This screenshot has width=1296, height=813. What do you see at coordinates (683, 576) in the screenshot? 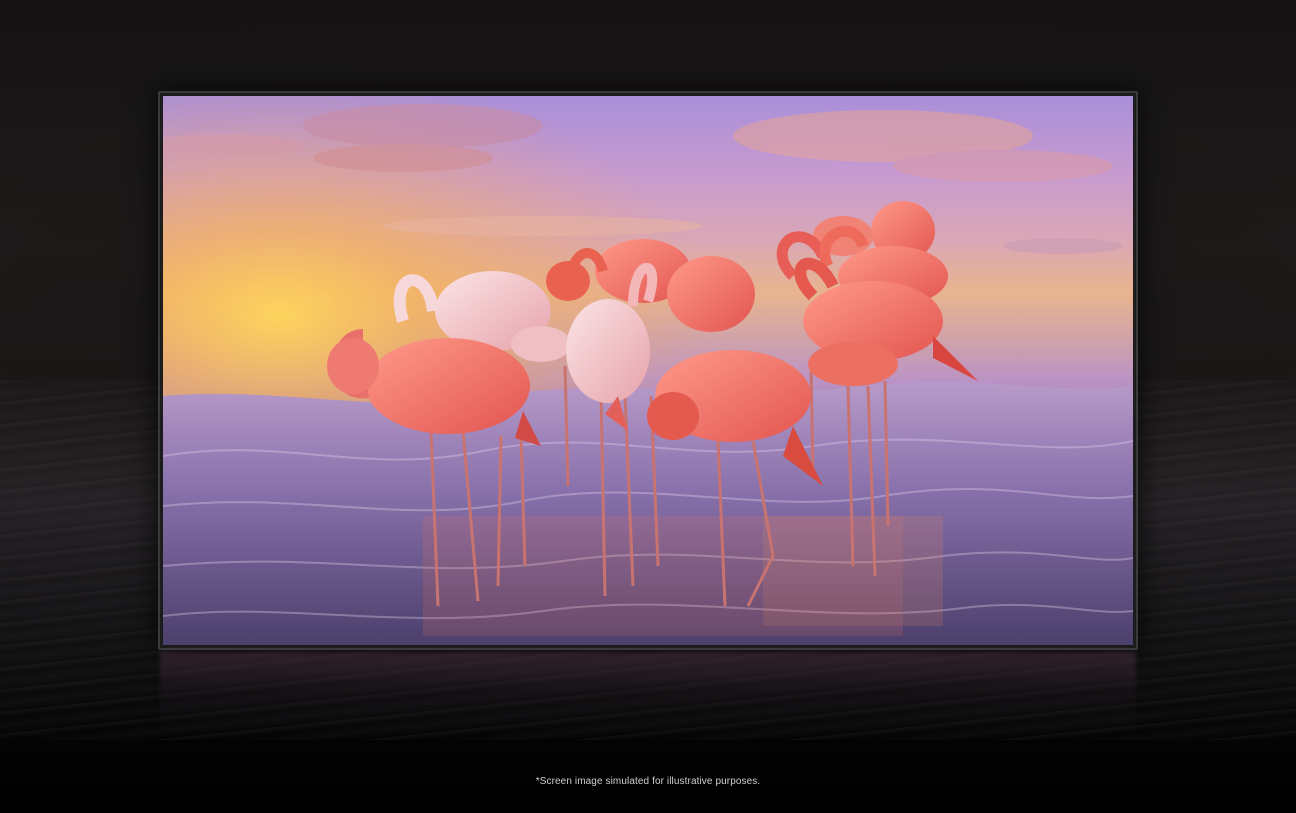
I see `flamingo-reflections` at bounding box center [683, 576].